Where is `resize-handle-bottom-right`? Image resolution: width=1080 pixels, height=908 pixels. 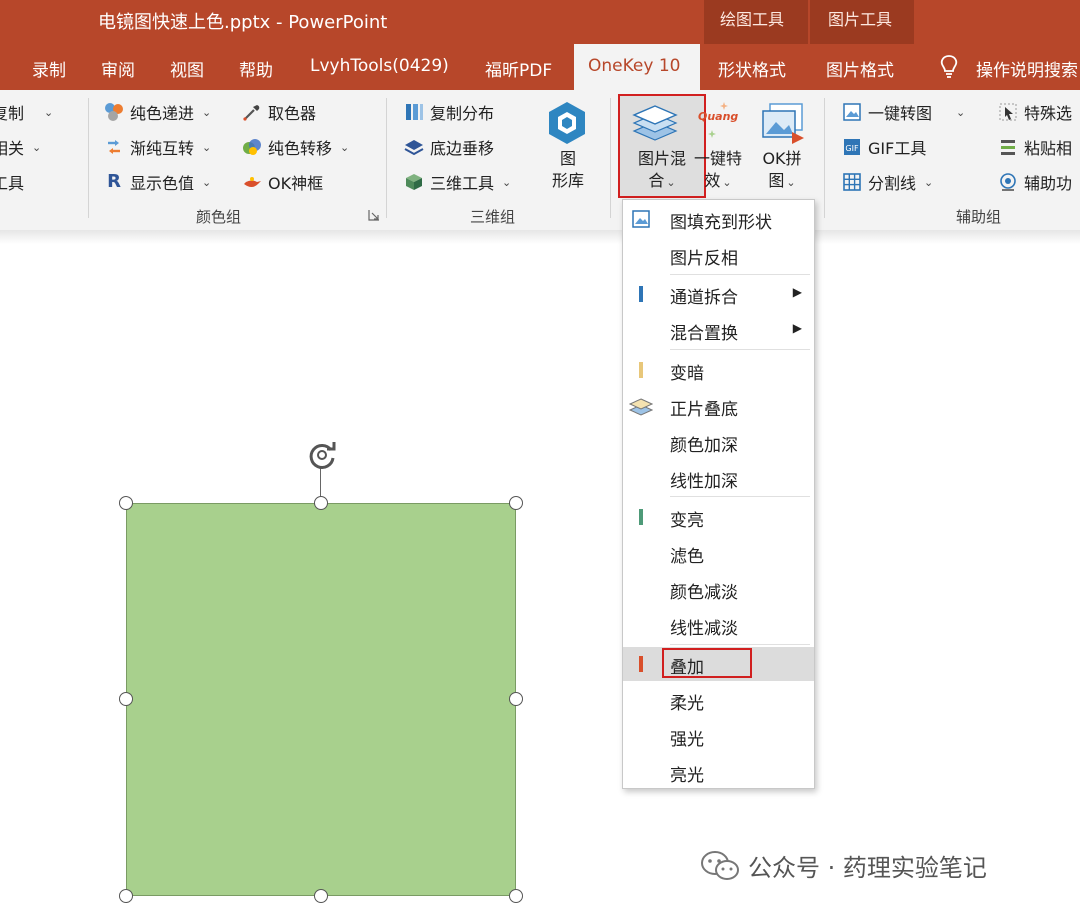 resize-handle-bottom-right is located at coordinates (516, 896).